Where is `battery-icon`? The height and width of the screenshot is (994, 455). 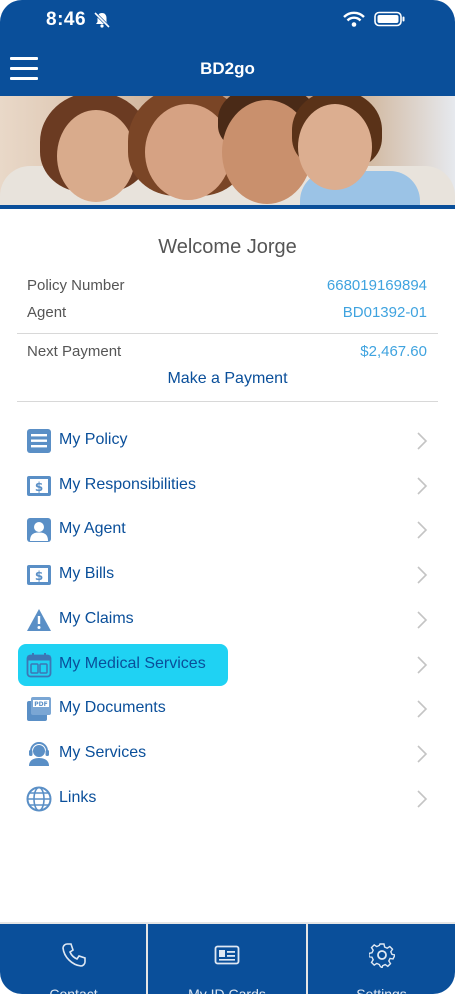
battery-icon is located at coordinates (389, 19).